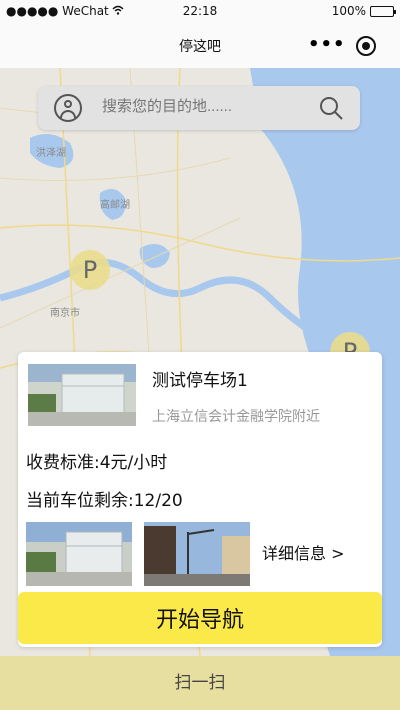 The image size is (400, 710). Describe the element at coordinates (202, 106) in the screenshot. I see `search-input` at that location.